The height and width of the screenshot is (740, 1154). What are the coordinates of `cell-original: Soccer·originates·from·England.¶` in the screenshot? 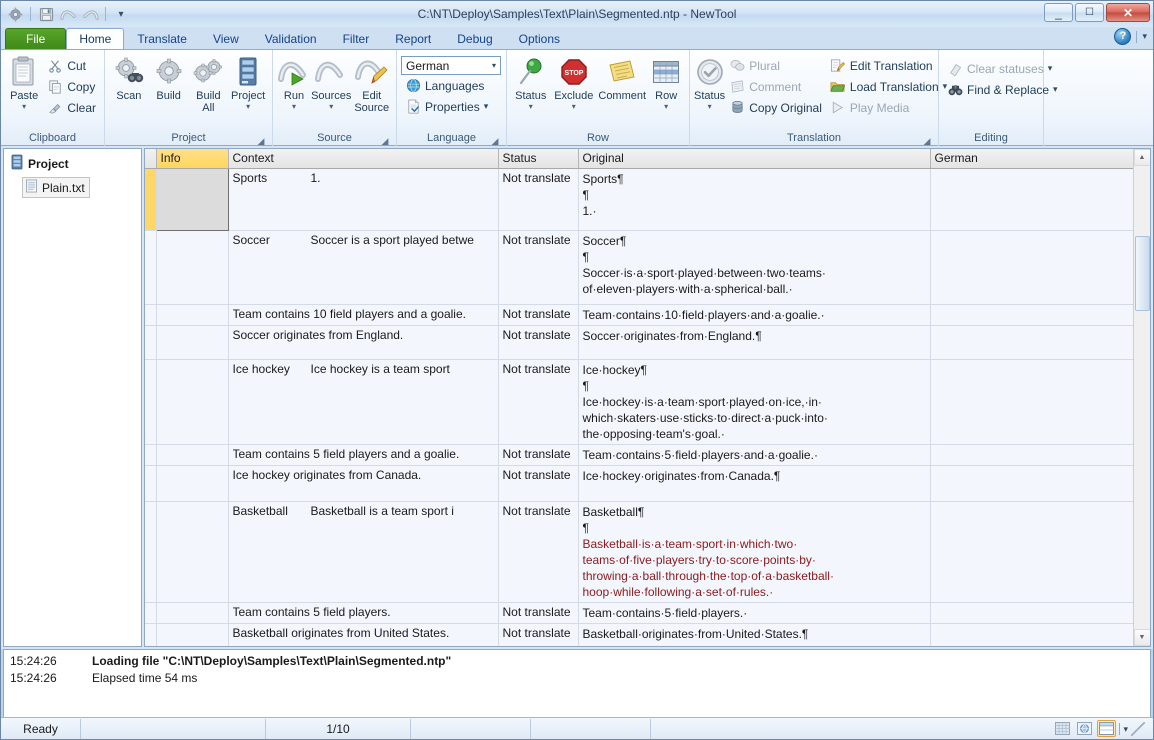 It's located at (754, 342).